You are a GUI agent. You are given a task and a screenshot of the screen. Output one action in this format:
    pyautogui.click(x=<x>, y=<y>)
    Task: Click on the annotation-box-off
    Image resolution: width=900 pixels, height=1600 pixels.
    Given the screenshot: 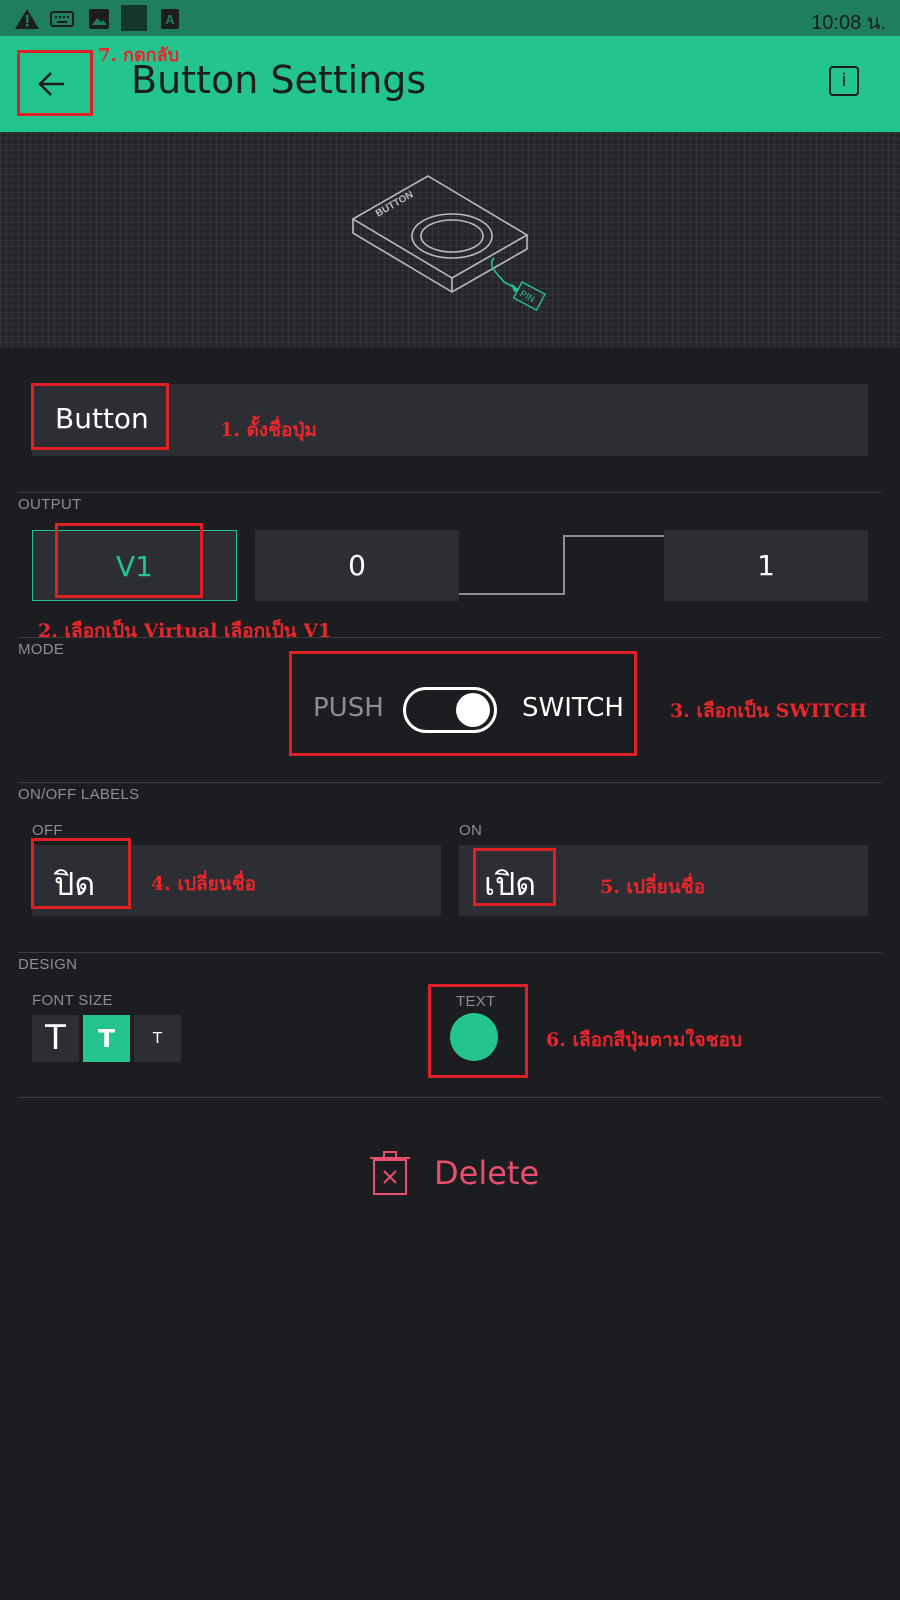 What is the action you would take?
    pyautogui.click(x=81, y=873)
    